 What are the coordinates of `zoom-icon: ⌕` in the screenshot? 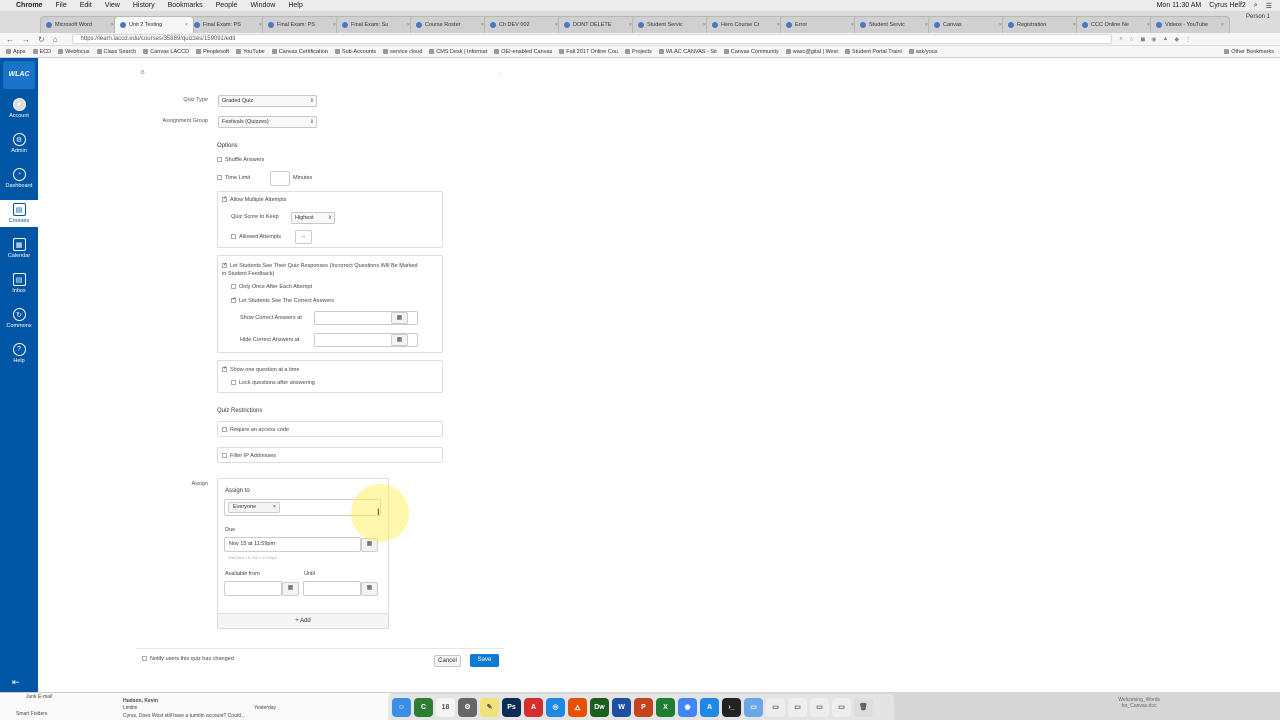 It's located at (1121, 39).